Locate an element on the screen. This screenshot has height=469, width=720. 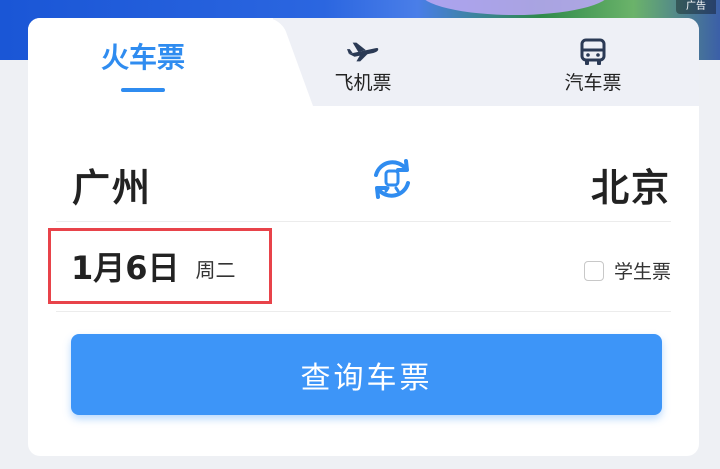
arrival-city: 北京 is located at coordinates (631, 184).